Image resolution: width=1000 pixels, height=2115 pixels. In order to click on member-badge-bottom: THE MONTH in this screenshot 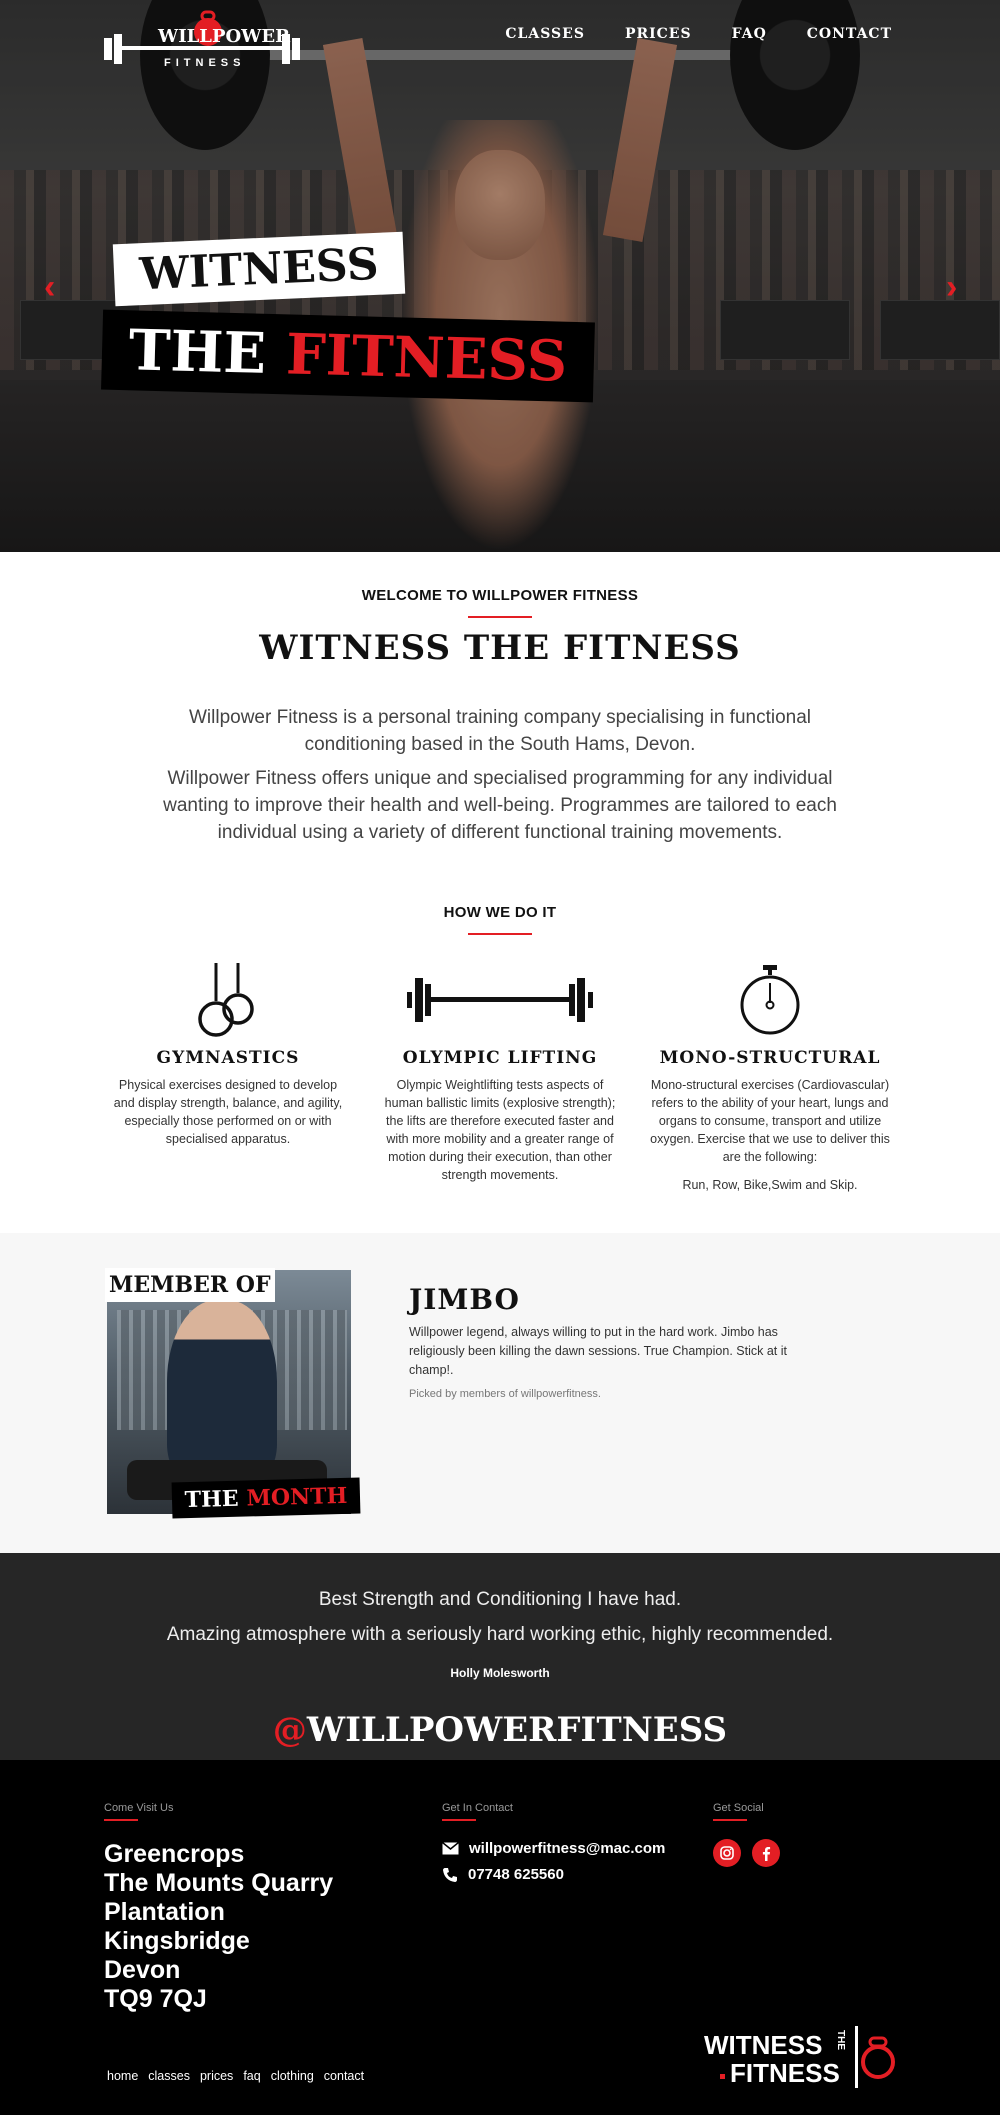, I will do `click(266, 1498)`.